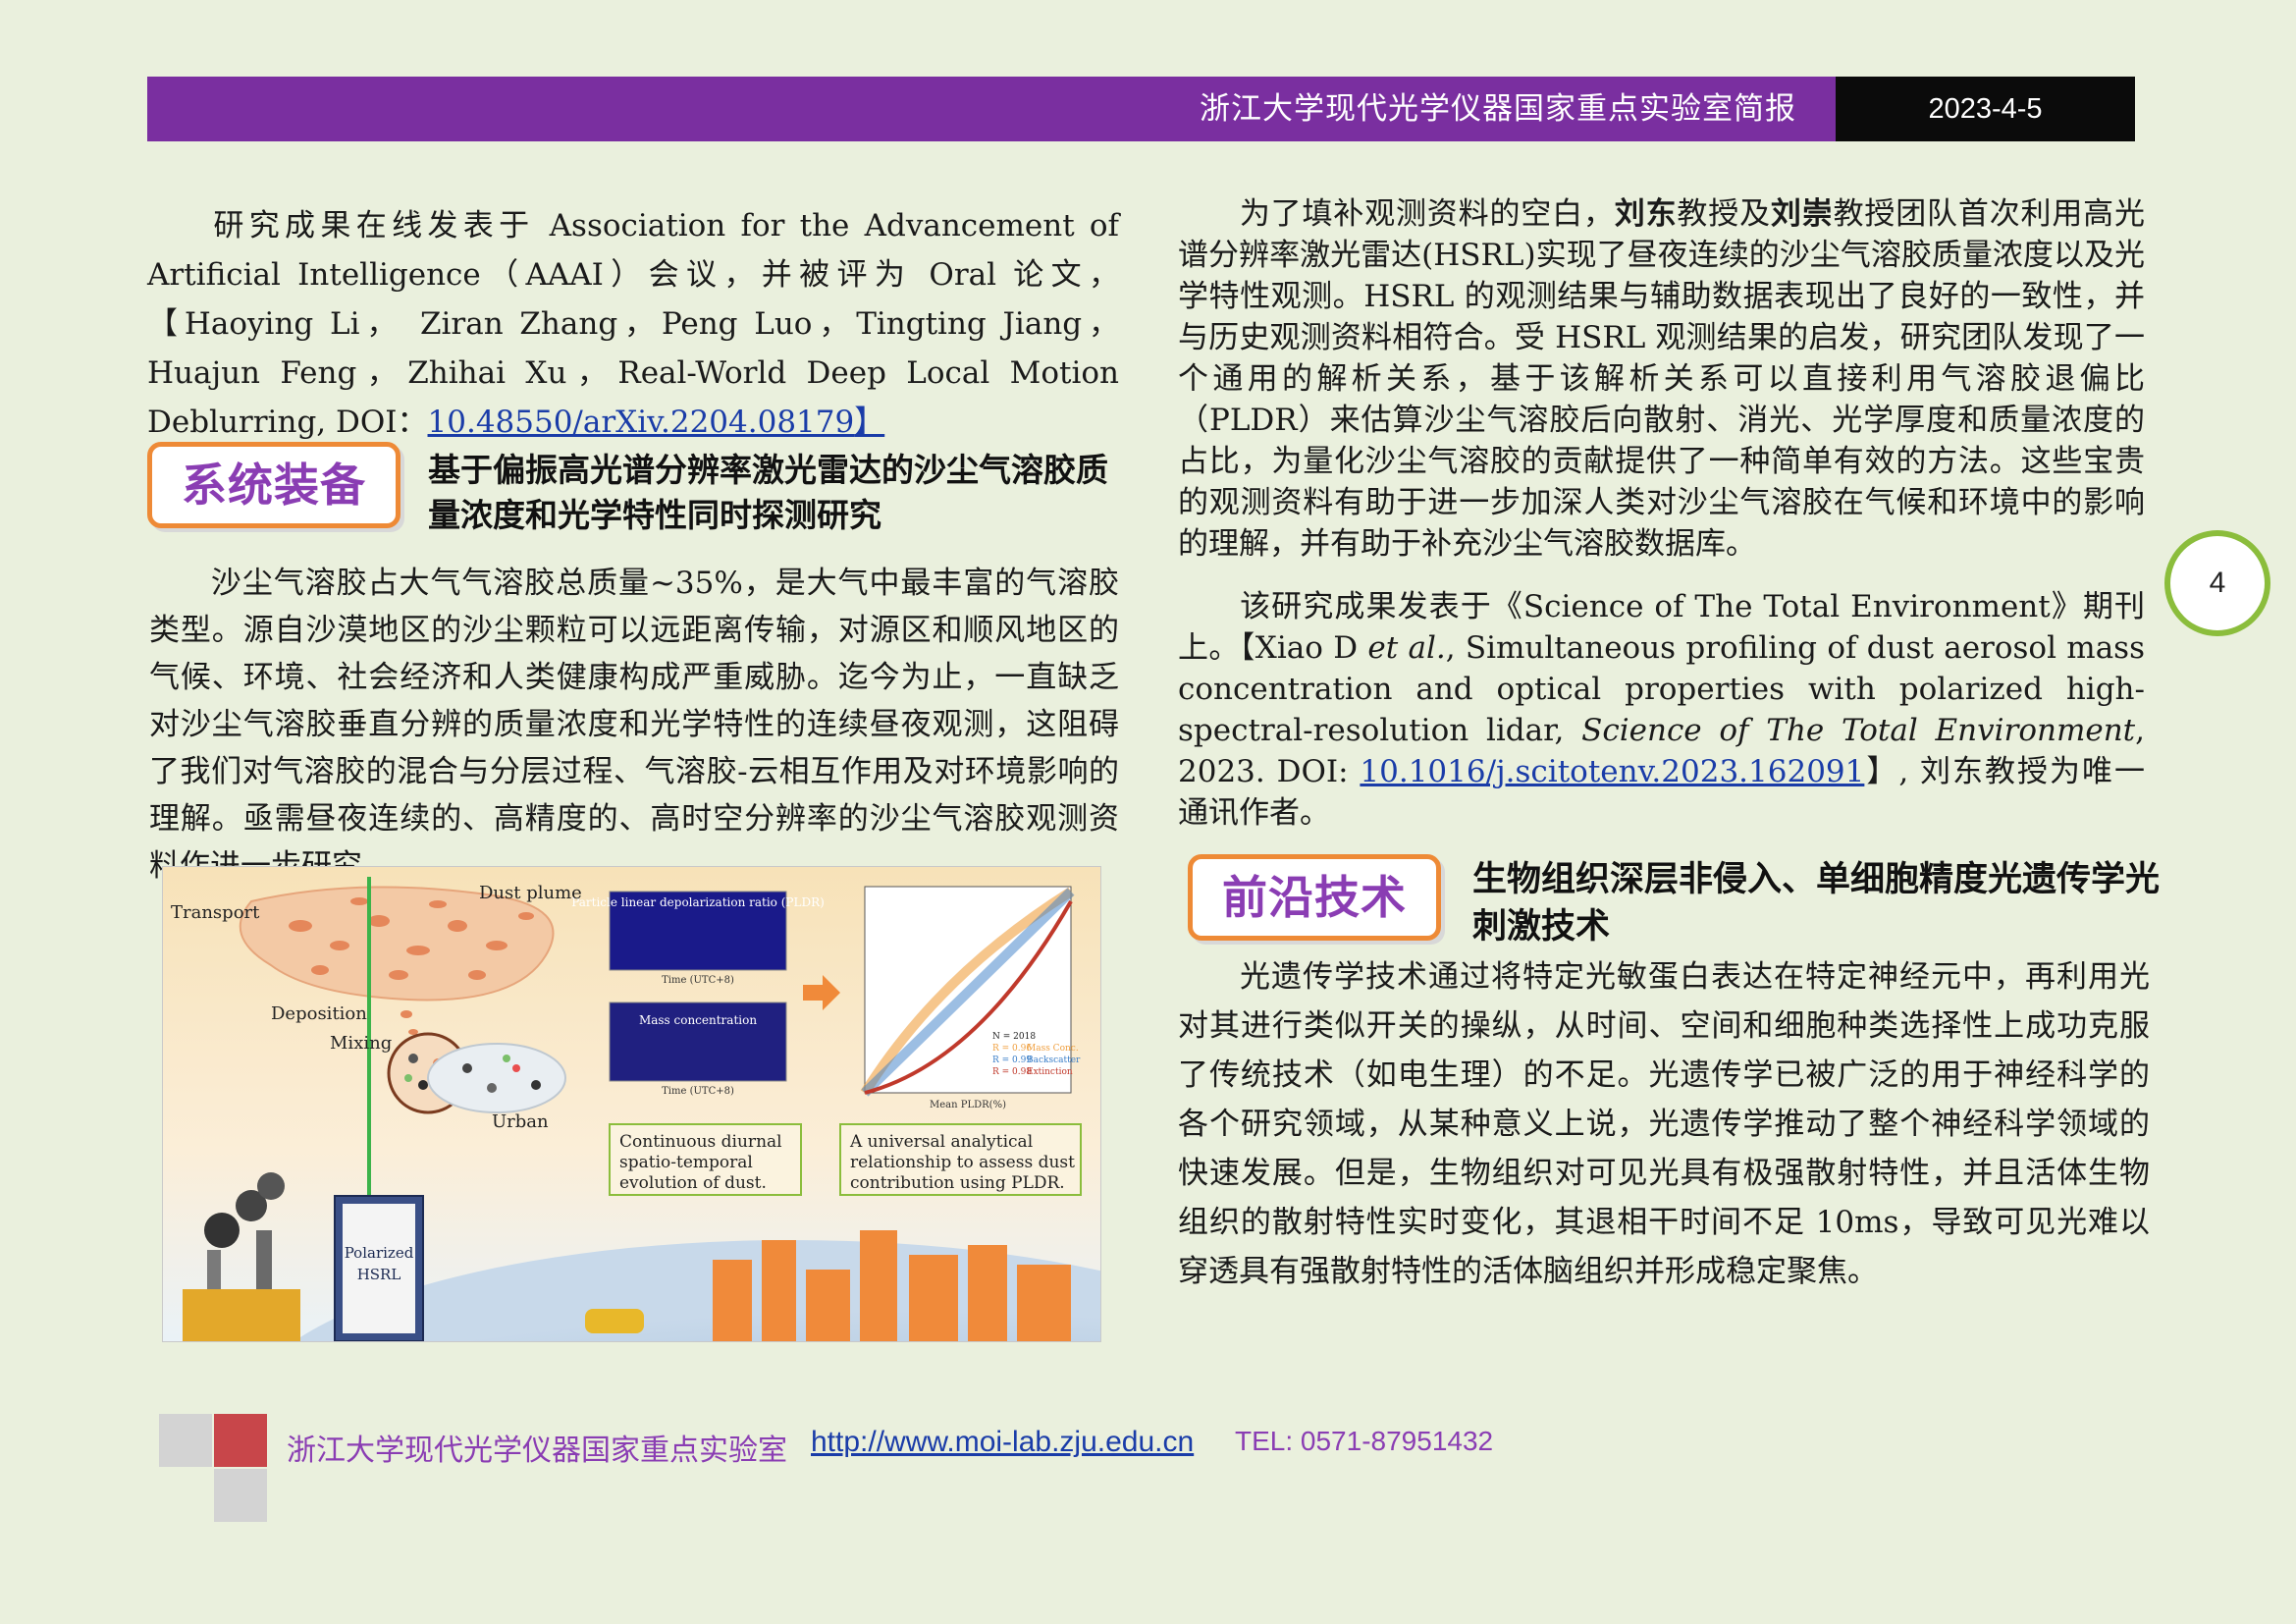 This screenshot has height=1624, width=2296. What do you see at coordinates (1053, 1049) in the screenshot?
I see `legend-s1: Mass Conc.` at bounding box center [1053, 1049].